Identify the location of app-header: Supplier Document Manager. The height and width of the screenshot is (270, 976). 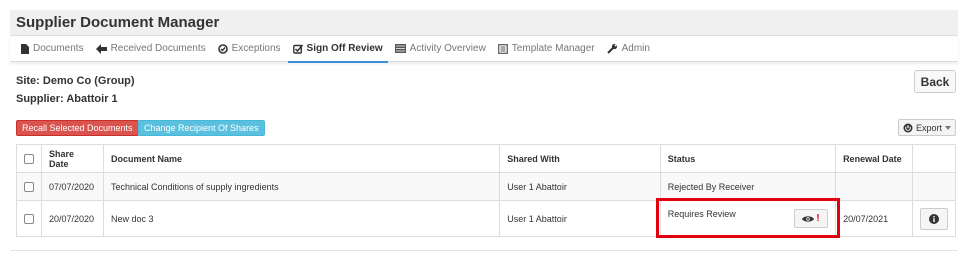
(484, 23).